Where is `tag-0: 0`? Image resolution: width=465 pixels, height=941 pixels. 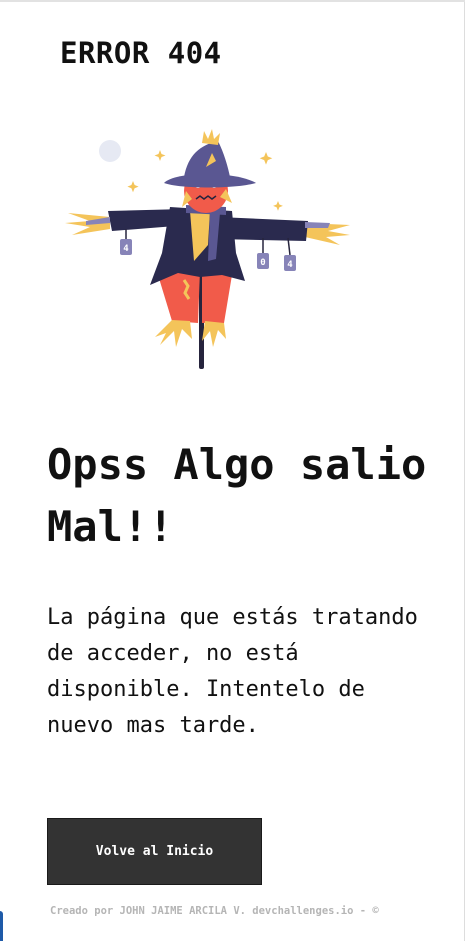
tag-0: 0 is located at coordinates (262, 263).